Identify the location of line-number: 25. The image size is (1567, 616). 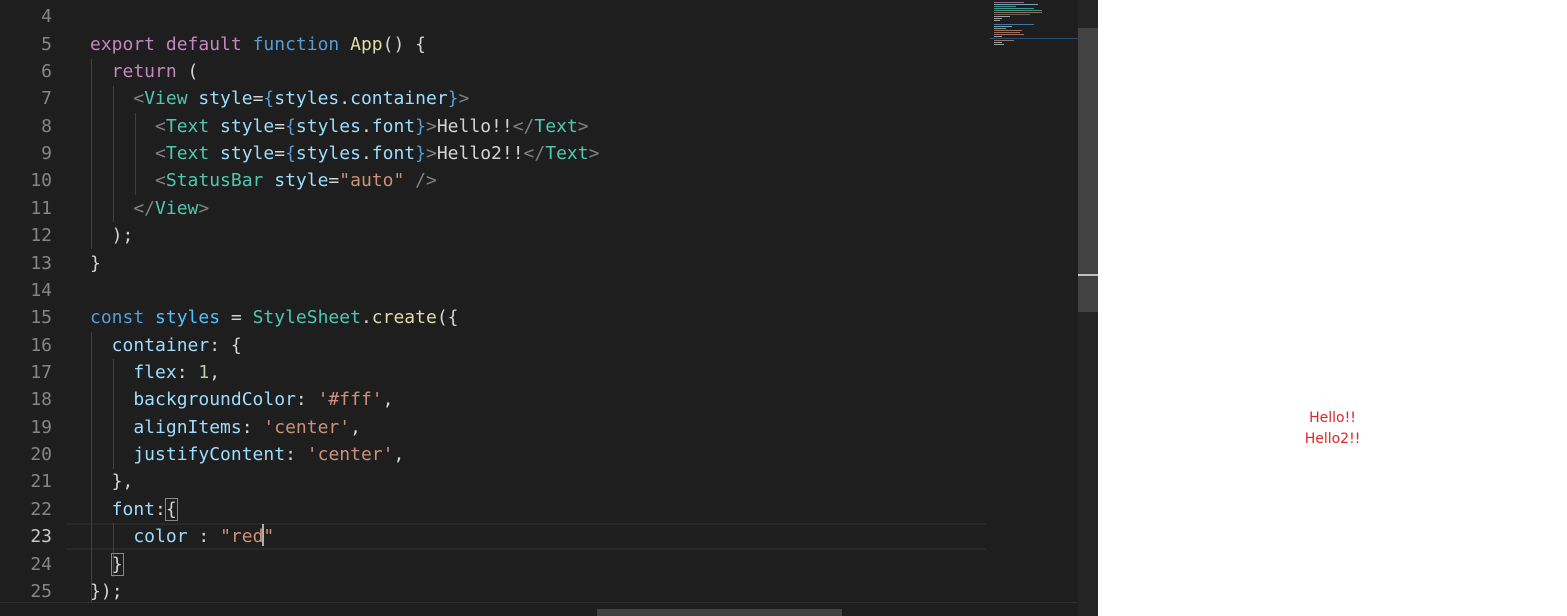
(41, 591).